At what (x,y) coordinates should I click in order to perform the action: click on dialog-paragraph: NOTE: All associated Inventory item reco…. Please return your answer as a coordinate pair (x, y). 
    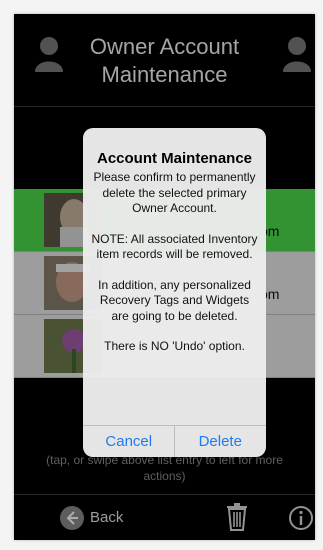
    Looking at the image, I should click on (174, 246).